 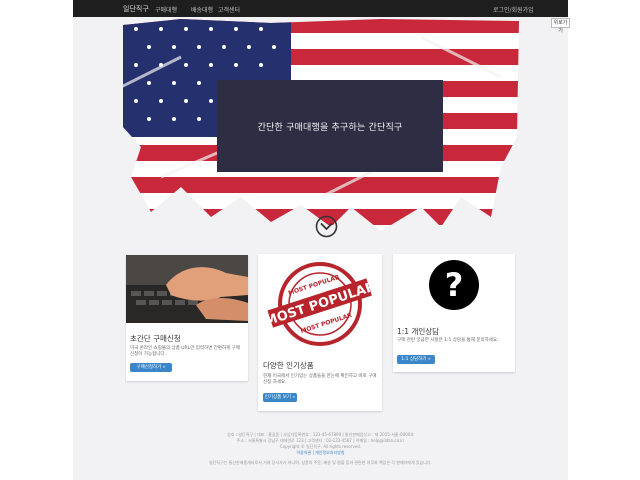 What do you see at coordinates (560, 26) in the screenshot?
I see `side-floating-tag: 위로가기` at bounding box center [560, 26].